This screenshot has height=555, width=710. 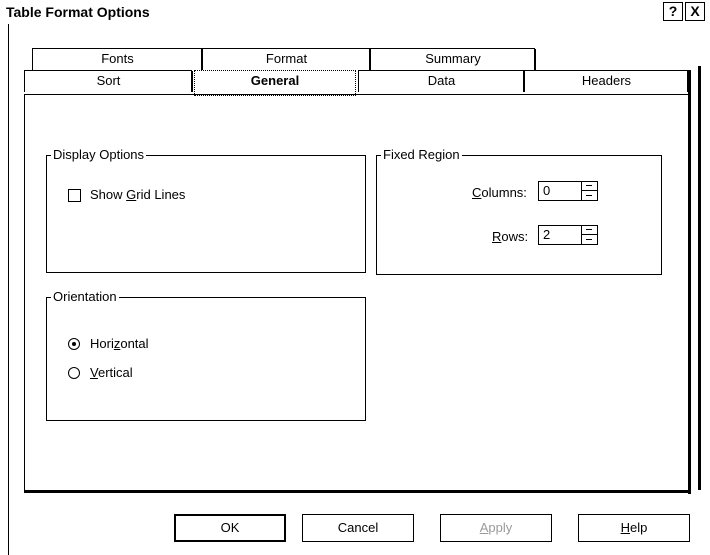 I want to click on window-title: Table Format Options, so click(x=78, y=12).